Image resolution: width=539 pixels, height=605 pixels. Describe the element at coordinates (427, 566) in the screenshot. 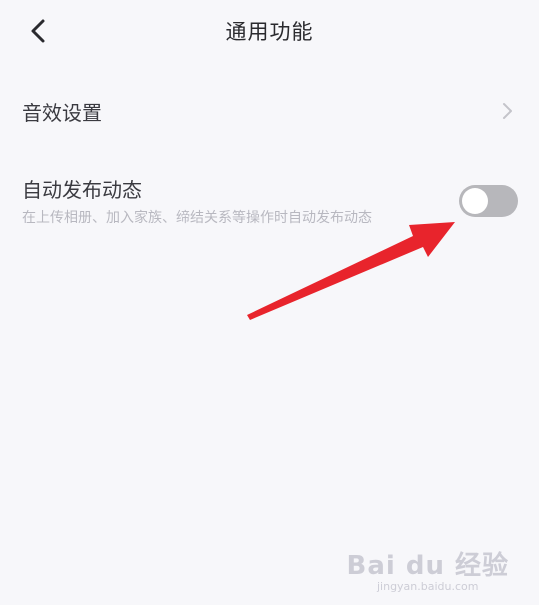

I see `watermark-logo: Bai du 经验` at that location.